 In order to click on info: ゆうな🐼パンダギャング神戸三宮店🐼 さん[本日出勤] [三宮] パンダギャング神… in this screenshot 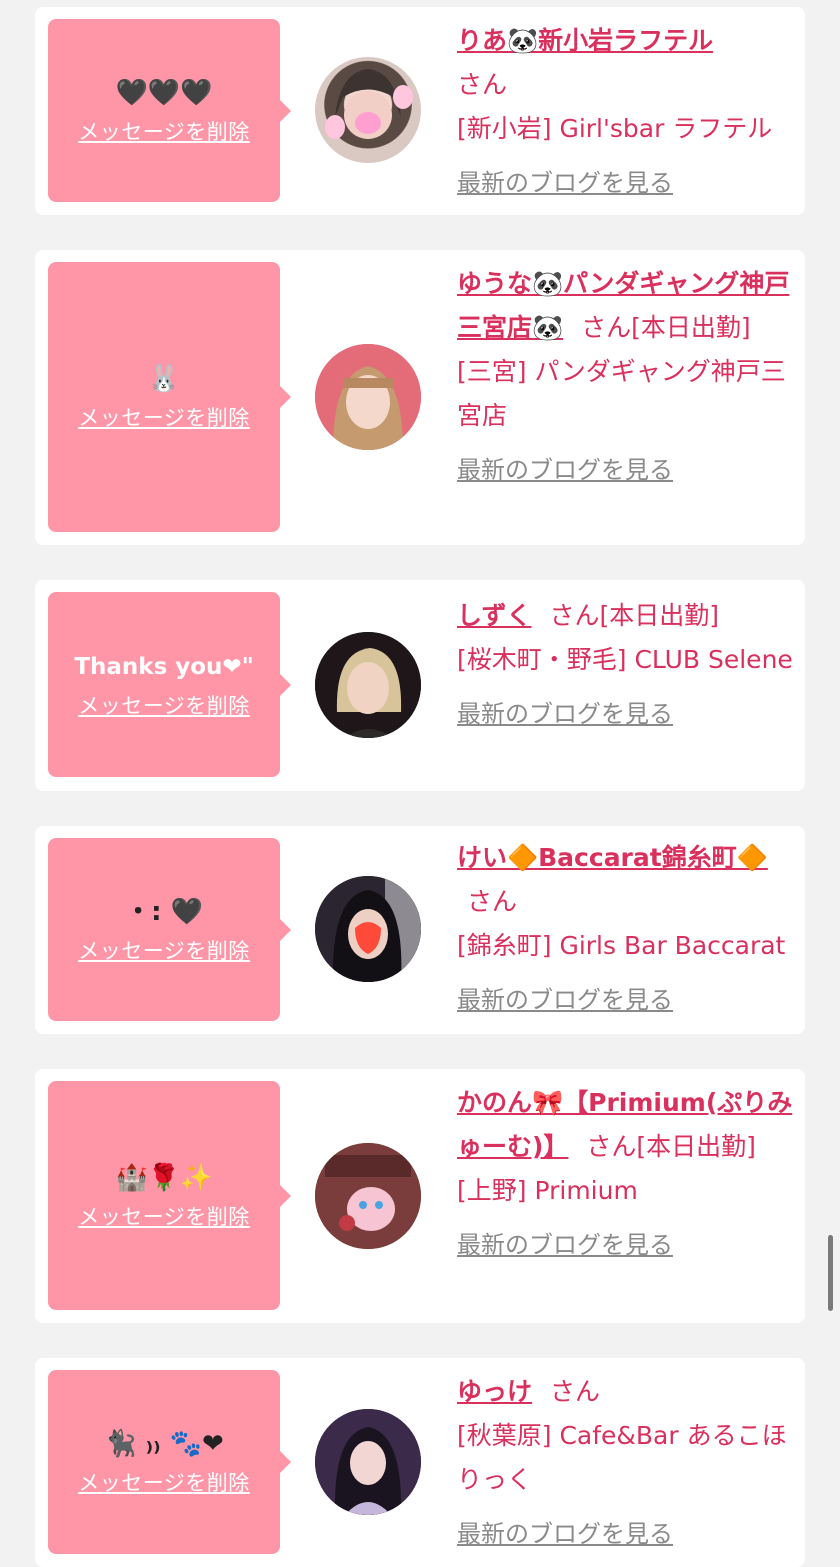, I will do `click(625, 377)`.